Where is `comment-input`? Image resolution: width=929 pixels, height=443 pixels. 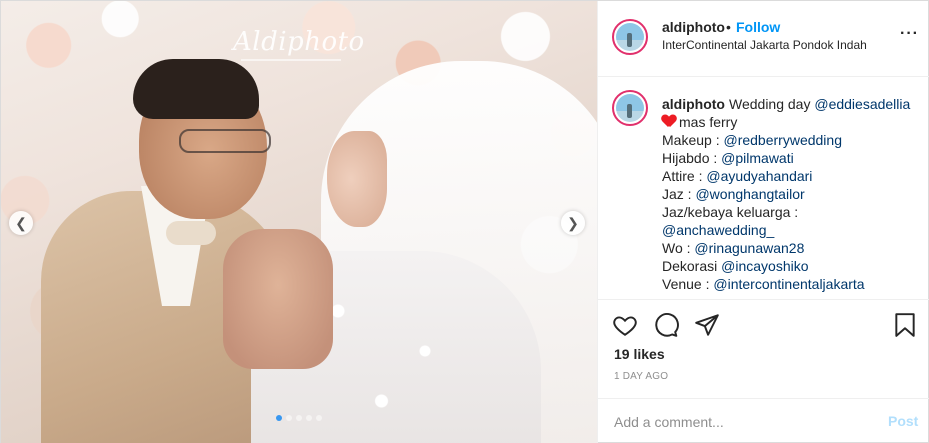 comment-input is located at coordinates (744, 422).